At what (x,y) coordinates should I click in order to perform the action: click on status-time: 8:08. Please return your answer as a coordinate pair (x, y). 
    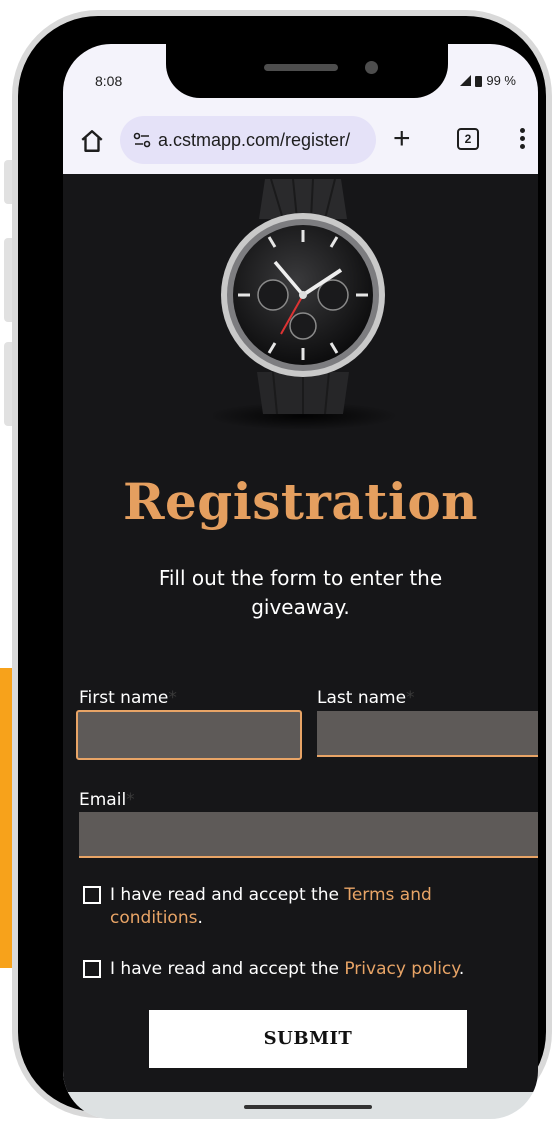
    Looking at the image, I should click on (109, 81).